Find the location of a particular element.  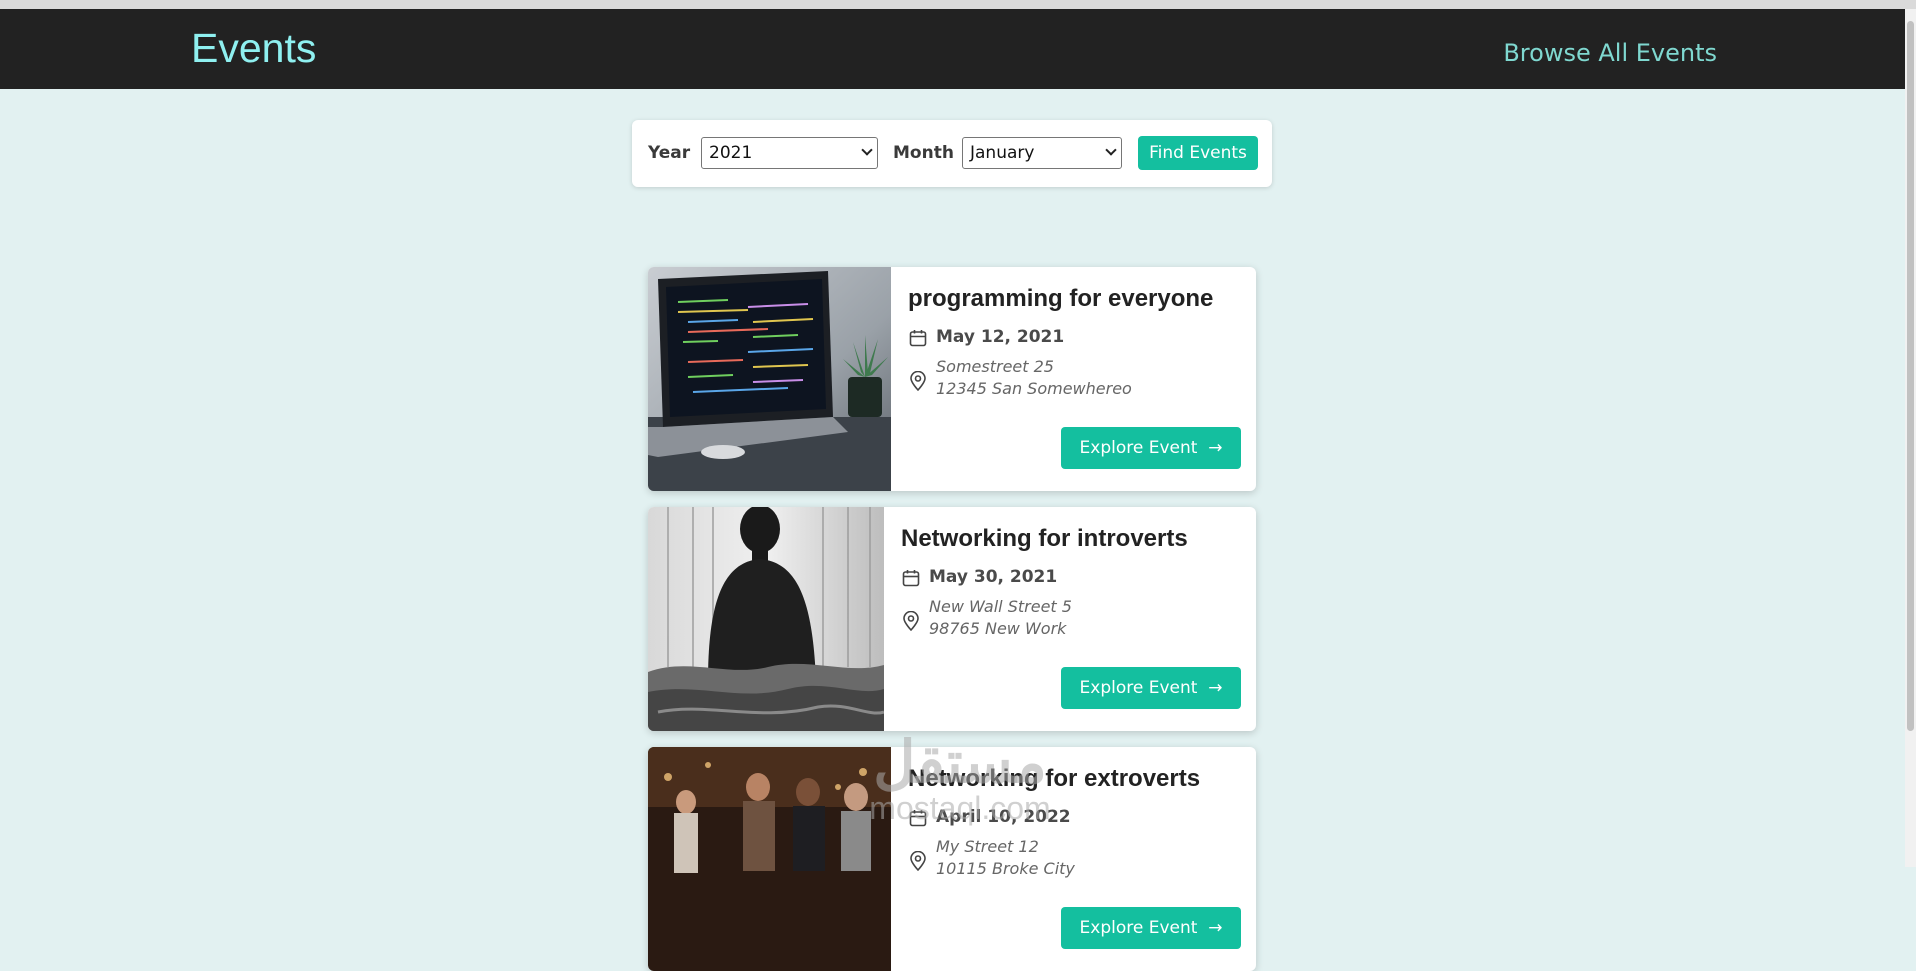

address-line-1: Somestreet 25 is located at coordinates (995, 366).